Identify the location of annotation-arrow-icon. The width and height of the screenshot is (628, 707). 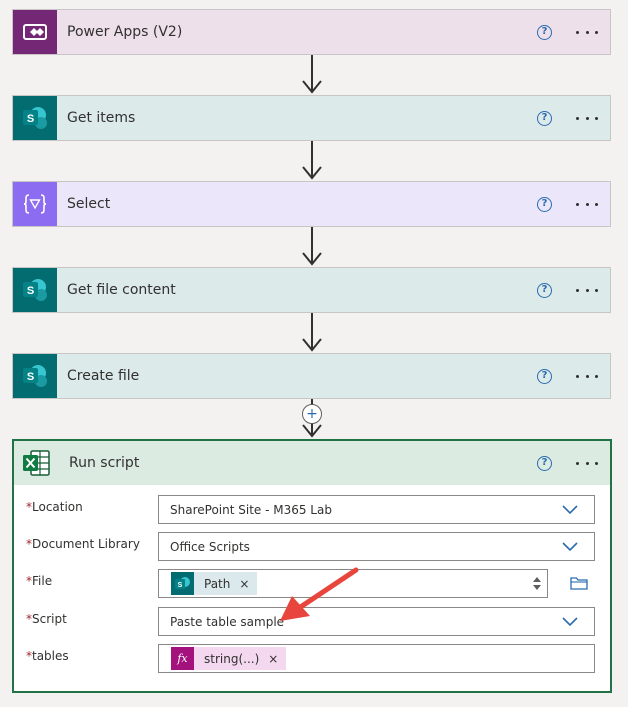
(319, 594).